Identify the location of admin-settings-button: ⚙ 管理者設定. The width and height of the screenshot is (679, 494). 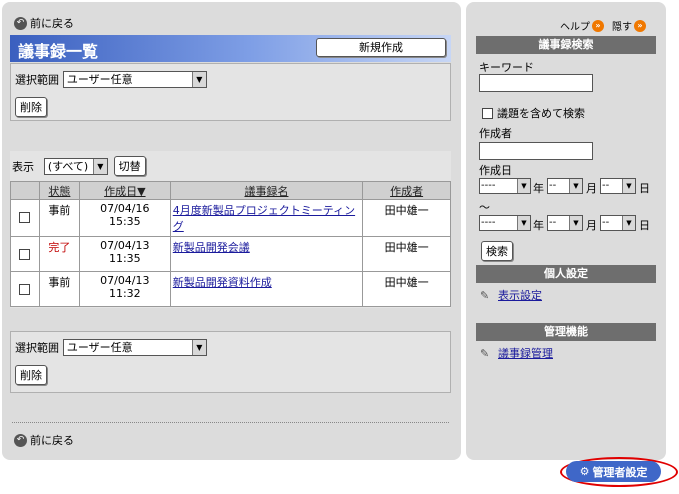
(613, 471).